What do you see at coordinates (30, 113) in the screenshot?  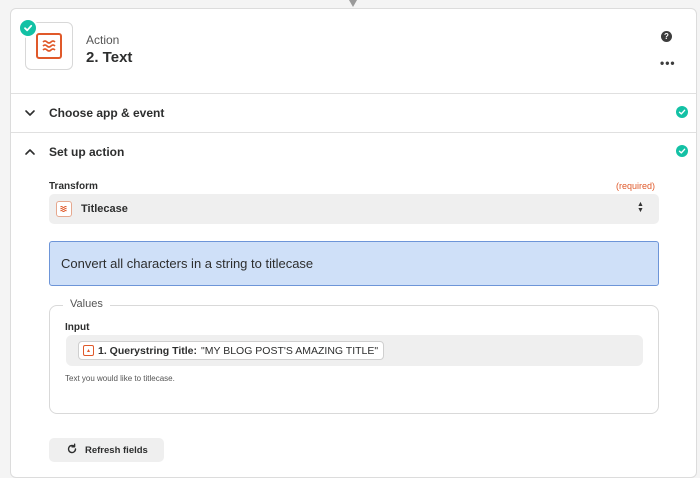 I see `chevron-down-icon` at bounding box center [30, 113].